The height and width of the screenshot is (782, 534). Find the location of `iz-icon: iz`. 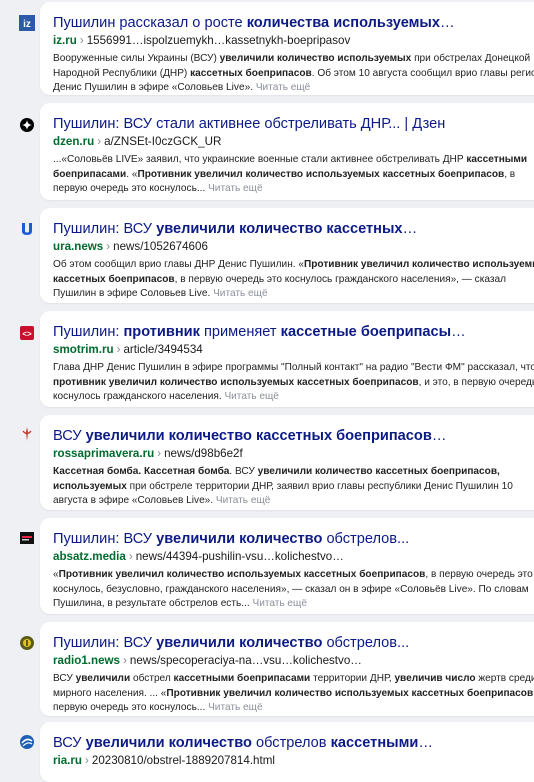

iz-icon: iz is located at coordinates (27, 23).